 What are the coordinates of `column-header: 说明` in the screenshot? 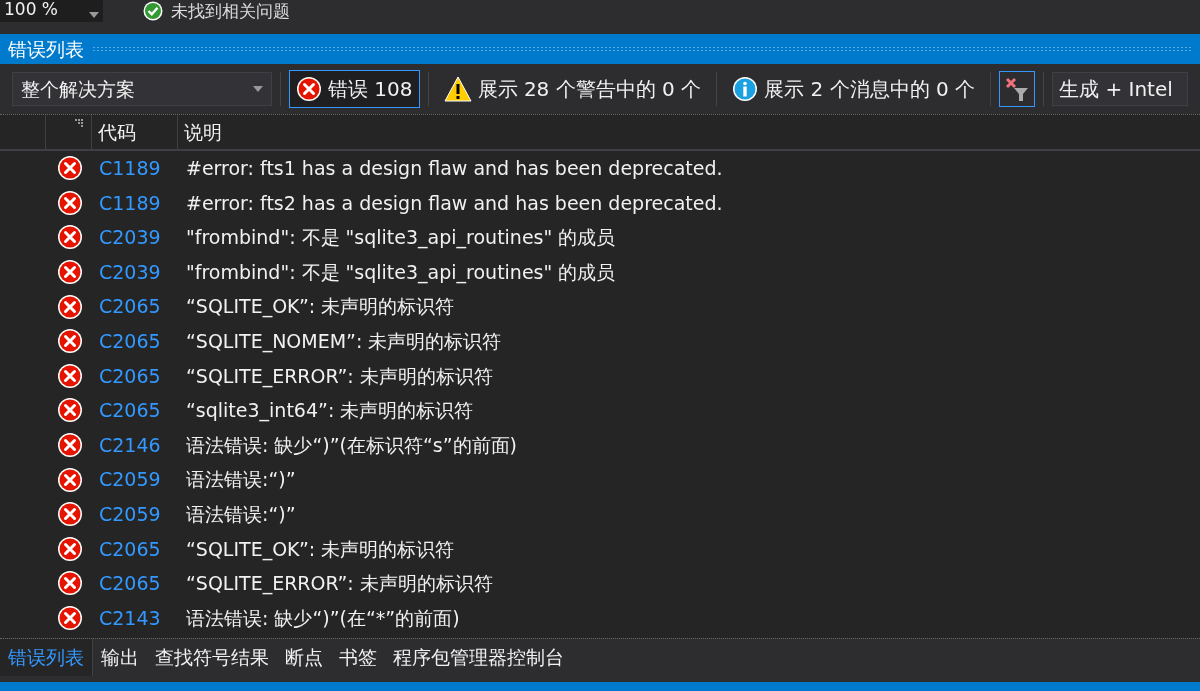 It's located at (689, 132).